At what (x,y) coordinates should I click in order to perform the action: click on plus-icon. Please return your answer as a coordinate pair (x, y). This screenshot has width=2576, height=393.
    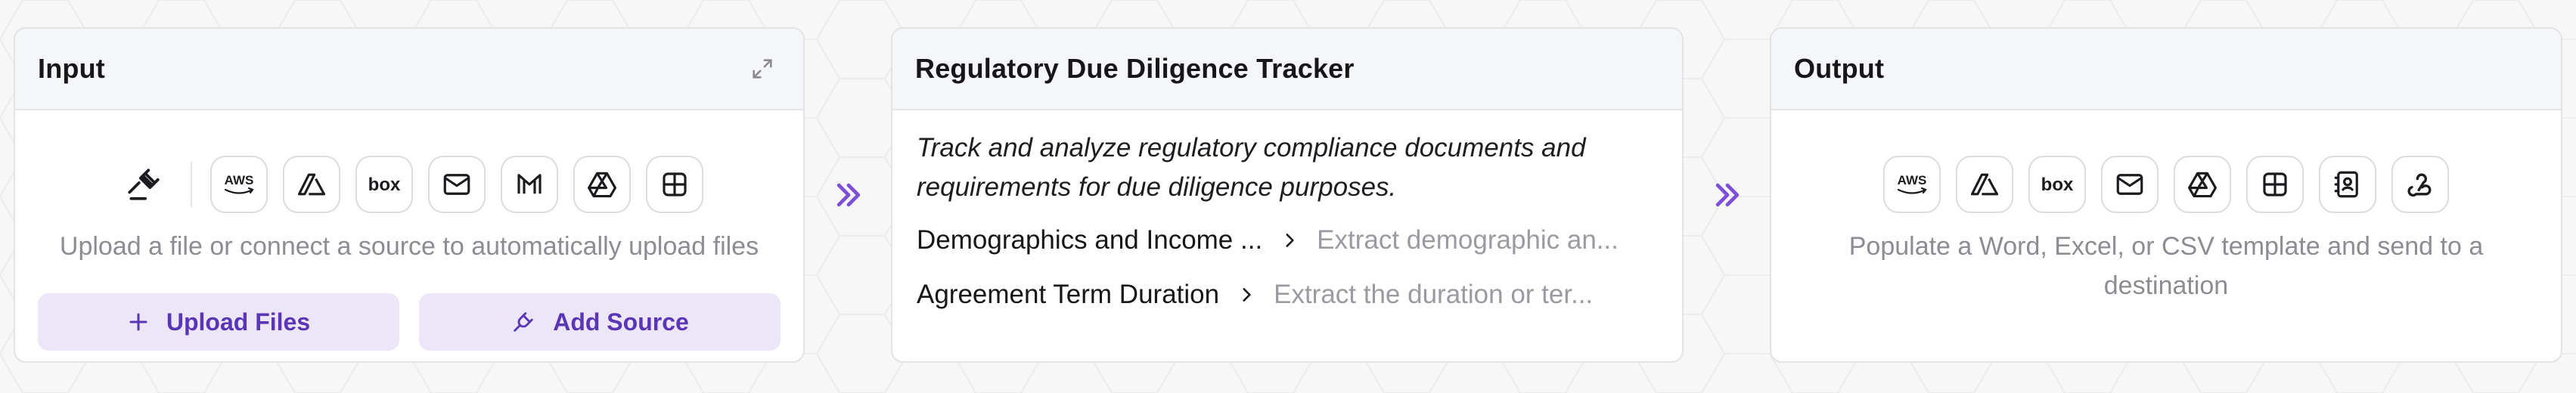
    Looking at the image, I should click on (138, 322).